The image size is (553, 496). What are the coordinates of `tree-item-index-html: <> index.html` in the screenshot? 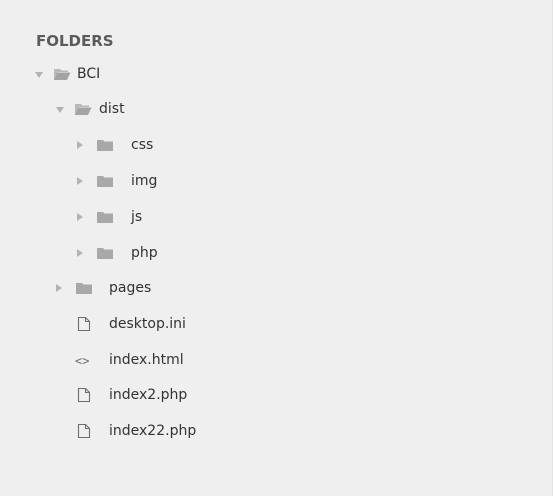 It's located at (276, 361).